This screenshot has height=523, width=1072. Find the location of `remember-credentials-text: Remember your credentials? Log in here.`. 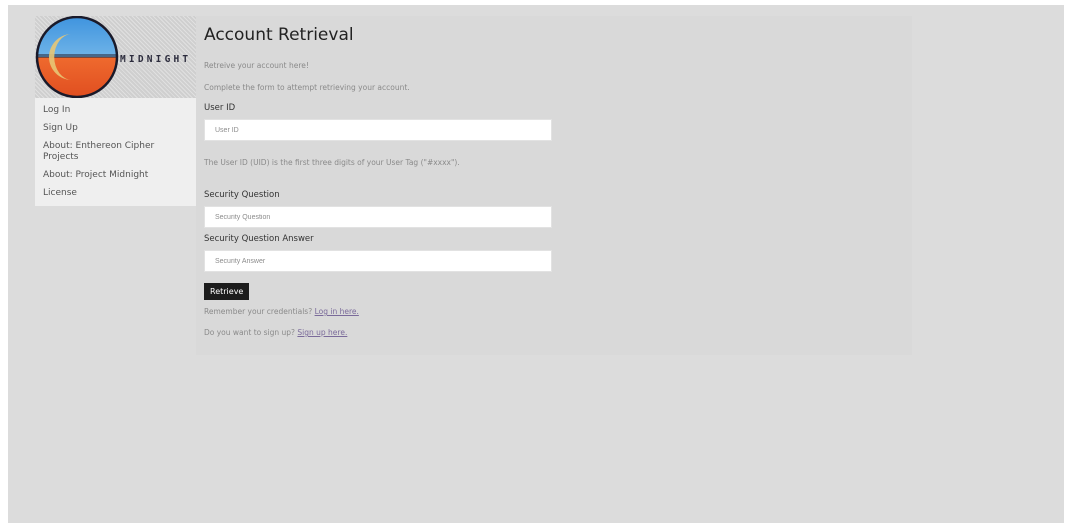

remember-credentials-text: Remember your credentials? Log in here. is located at coordinates (281, 311).